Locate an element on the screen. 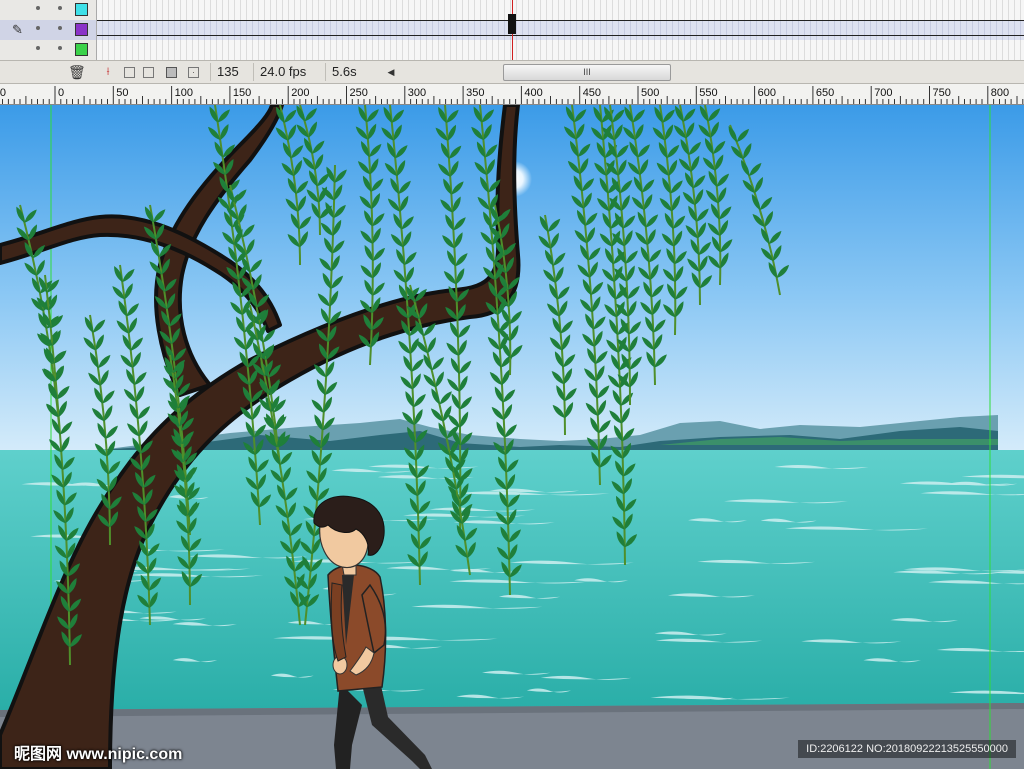  ruler-label: 750 is located at coordinates (941, 93).